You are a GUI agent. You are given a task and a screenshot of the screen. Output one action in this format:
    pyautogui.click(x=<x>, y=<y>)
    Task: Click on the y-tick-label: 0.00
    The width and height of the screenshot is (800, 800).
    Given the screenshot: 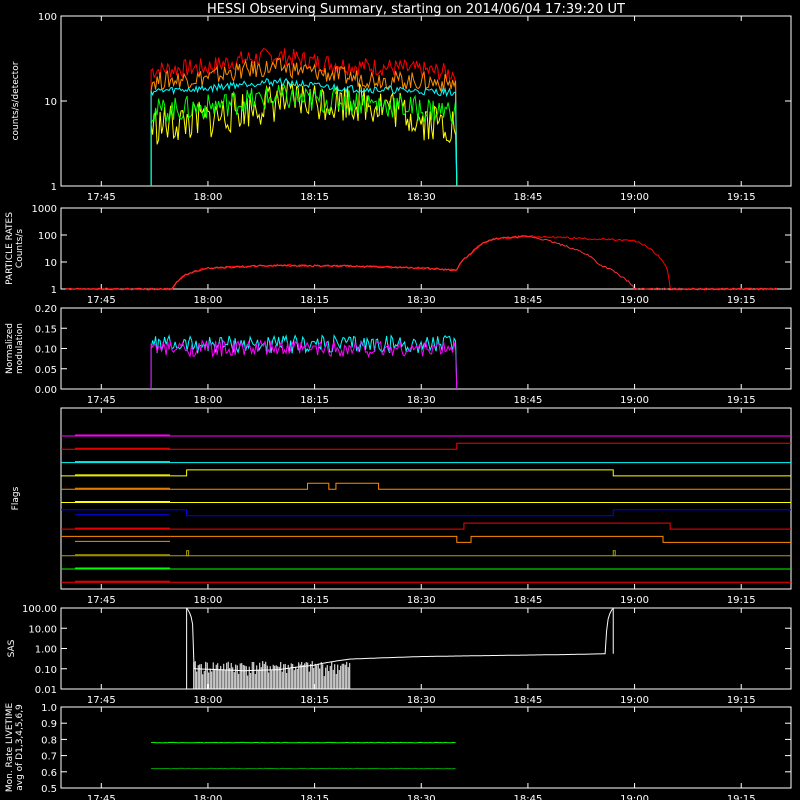 What is the action you would take?
    pyautogui.click(x=46, y=390)
    